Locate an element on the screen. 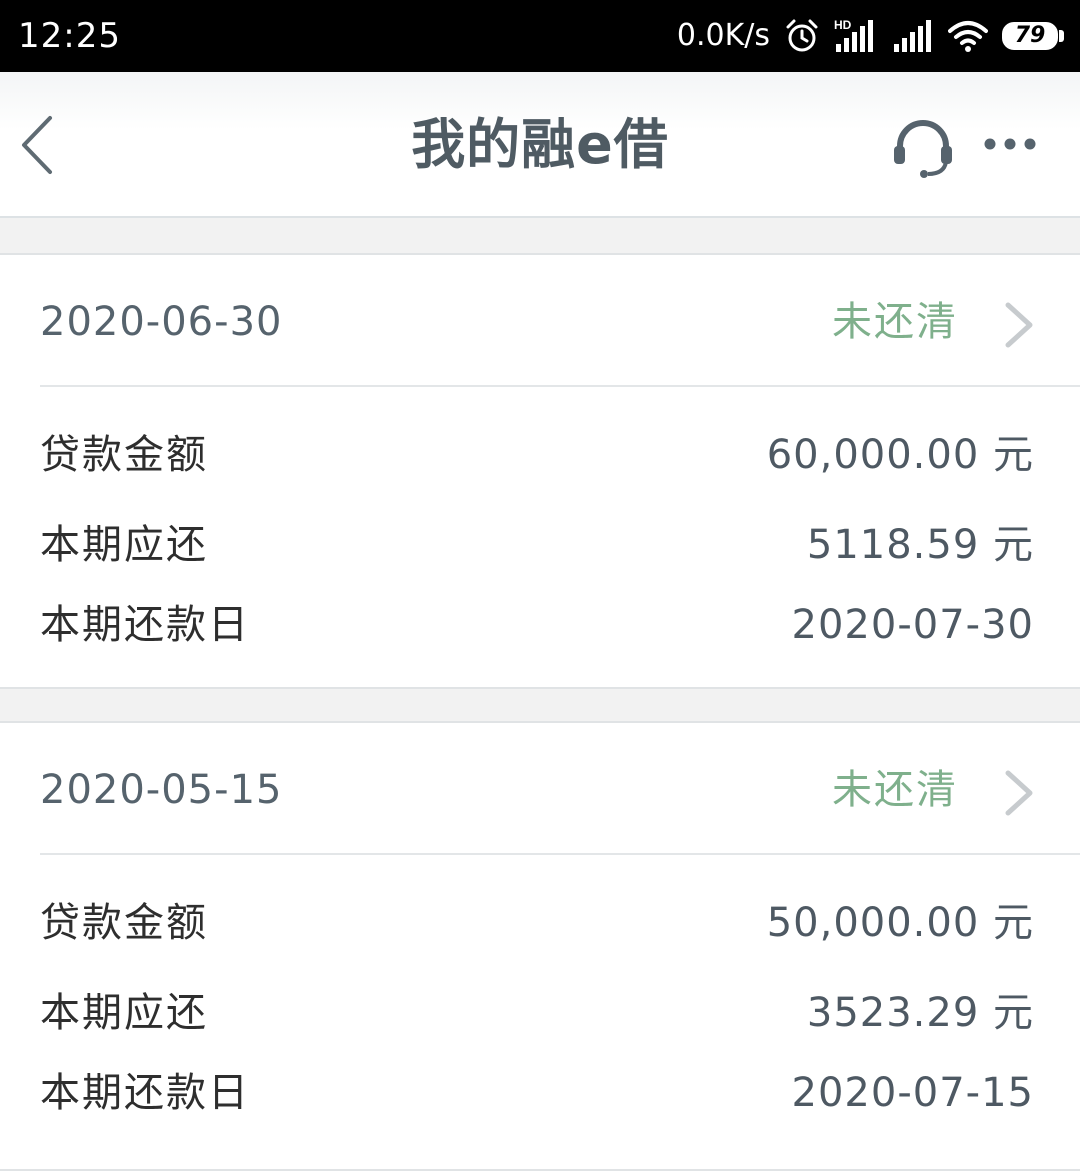 This screenshot has height=1171, width=1080. due-amount-row: 本期应还 3523.29 元 is located at coordinates (540, 1013).